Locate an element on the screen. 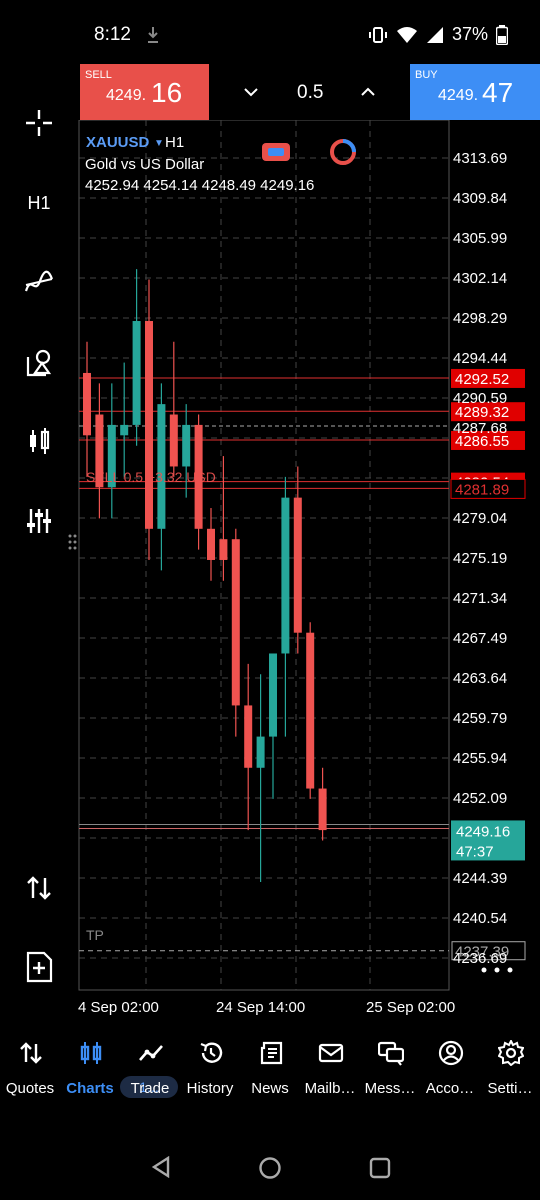 This screenshot has width=540, height=1200. history-icon is located at coordinates (211, 1052).